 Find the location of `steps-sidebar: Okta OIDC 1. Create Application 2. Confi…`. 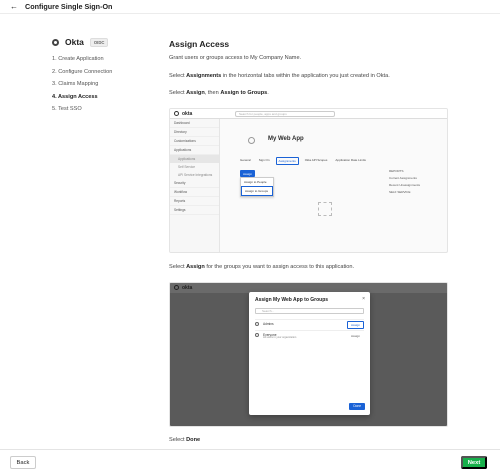

steps-sidebar: Okta OIDC 1. Create Application 2. Confi… is located at coordinates (107, 78).